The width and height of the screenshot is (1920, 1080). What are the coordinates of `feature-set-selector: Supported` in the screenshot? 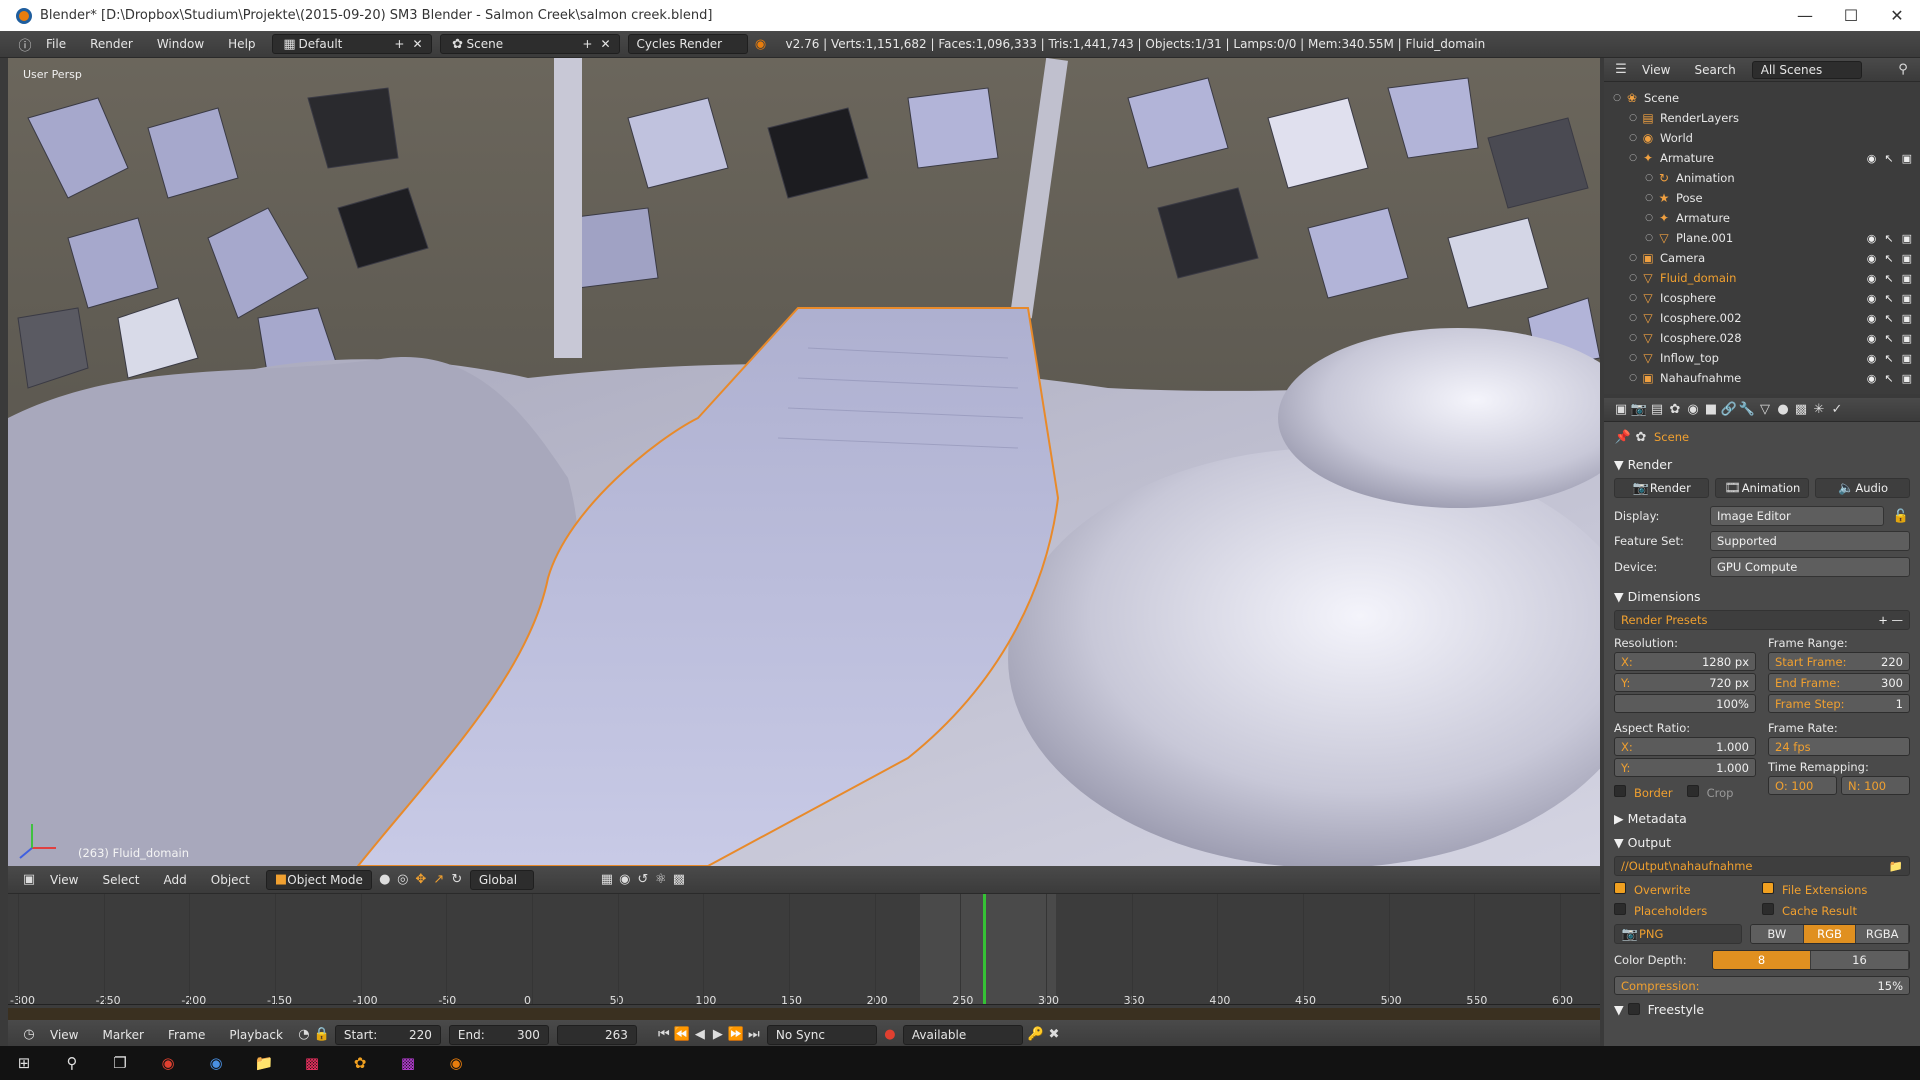 It's located at (1810, 541).